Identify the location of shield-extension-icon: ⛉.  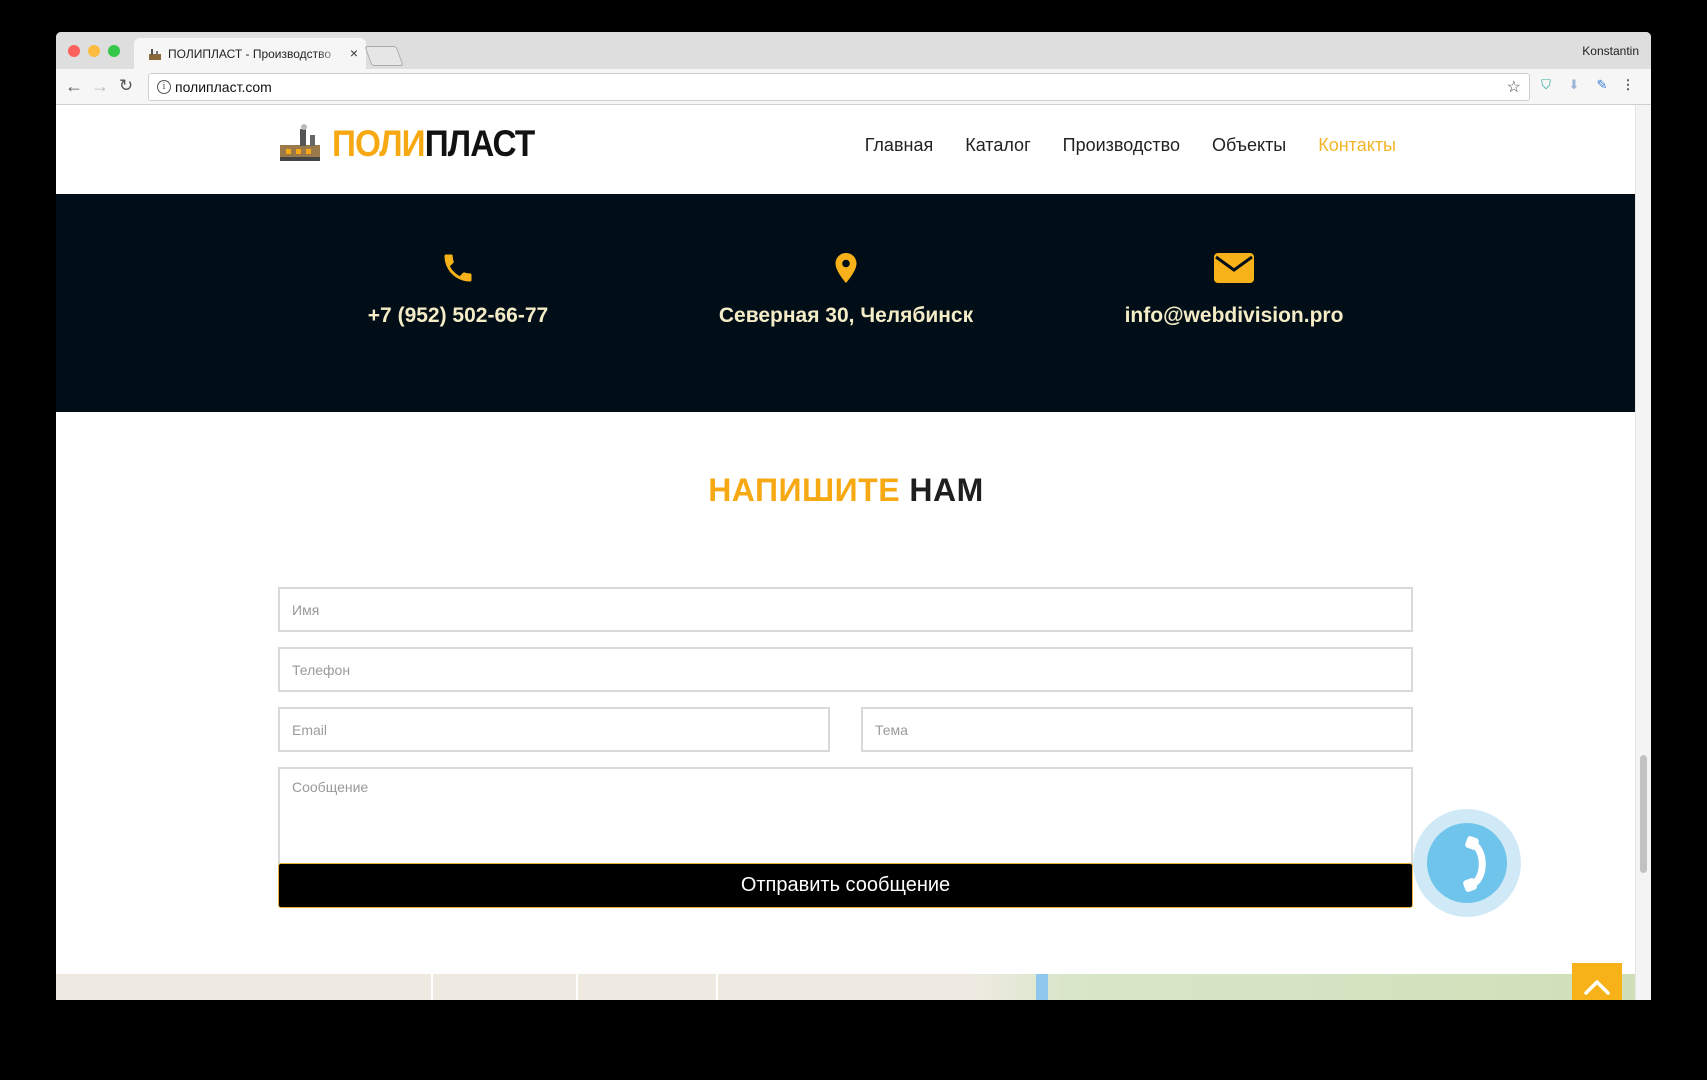
(1546, 85).